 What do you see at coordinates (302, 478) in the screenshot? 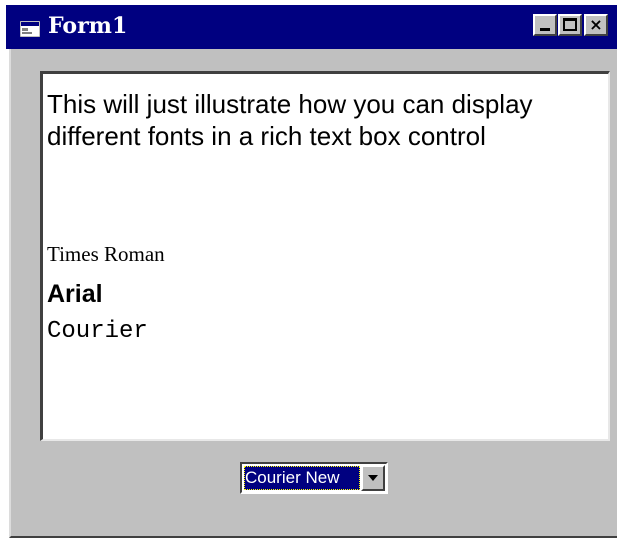
I see `font-combo-selected: Courier New` at bounding box center [302, 478].